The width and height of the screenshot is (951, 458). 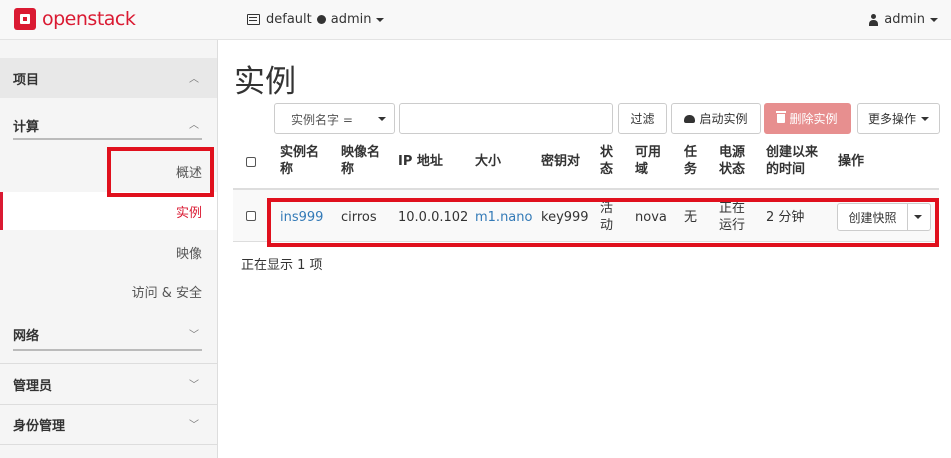 I want to click on sidebar-section-admin: 管理员 ﹀, so click(x=108, y=390).